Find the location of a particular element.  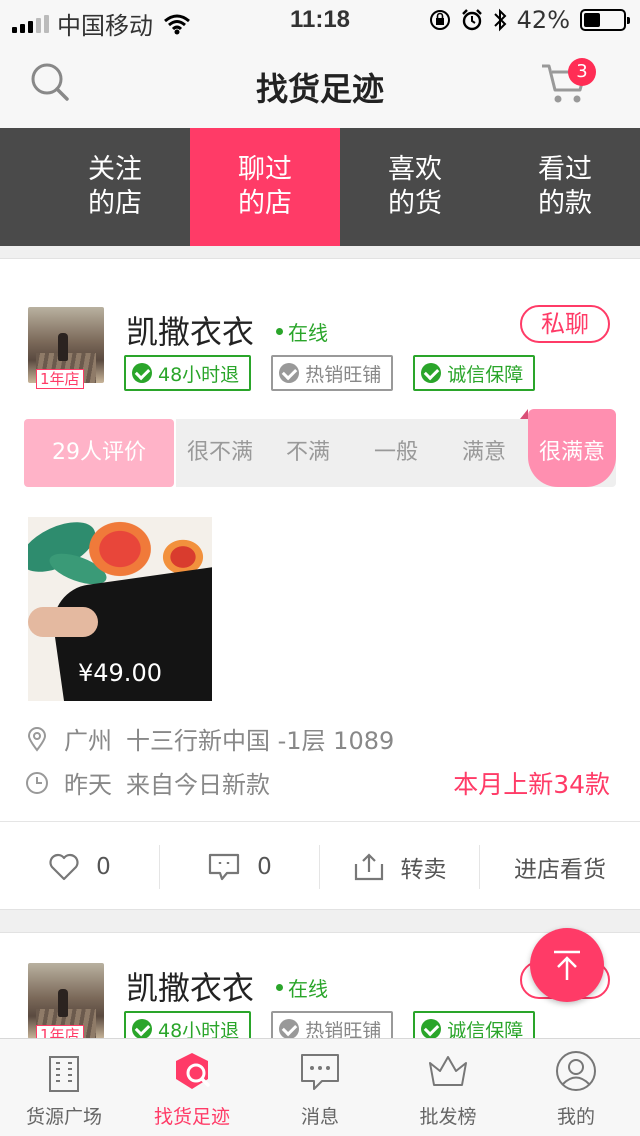

tab-label: 货源广场 is located at coordinates (63, 1117).